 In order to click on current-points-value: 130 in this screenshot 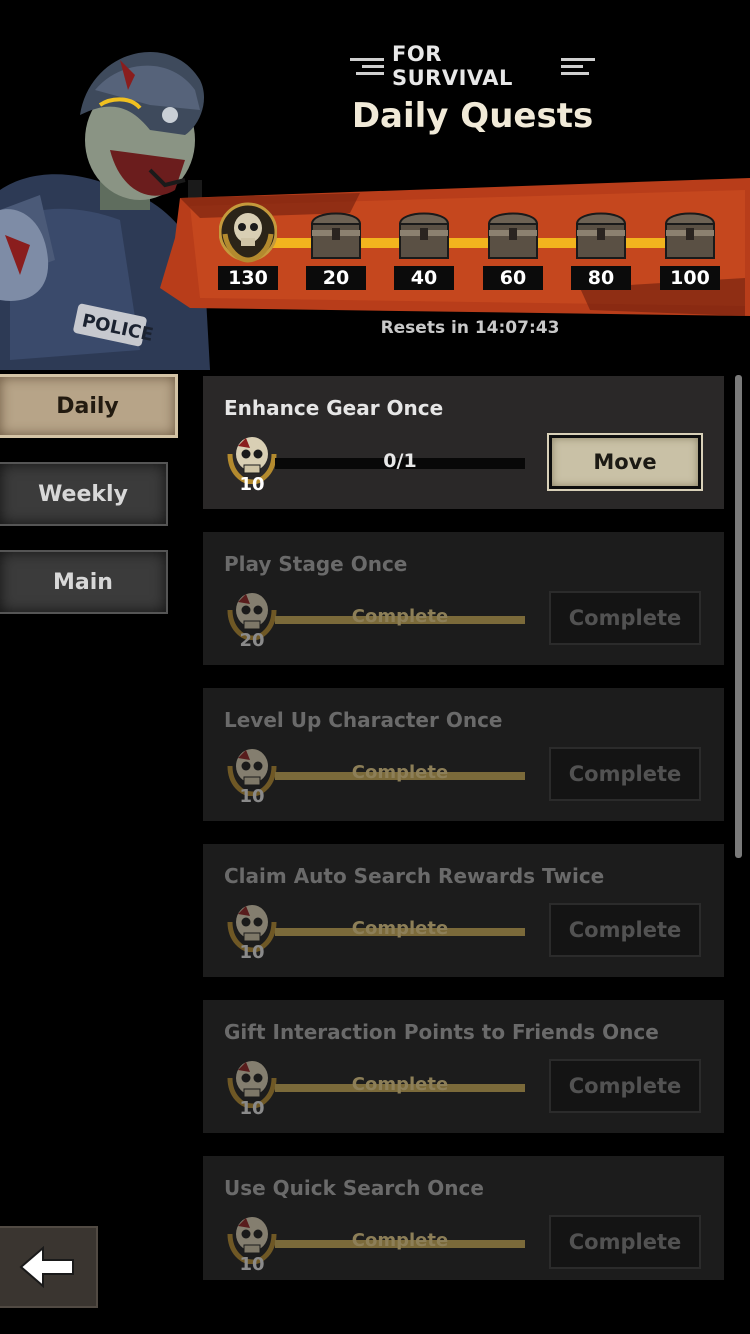, I will do `click(248, 278)`.